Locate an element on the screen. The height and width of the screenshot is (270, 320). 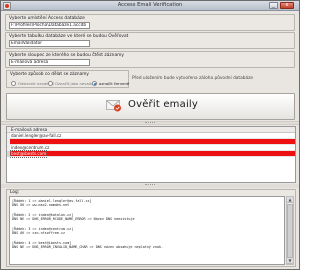
column-select: E-mailová adresa is located at coordinates (49, 62).